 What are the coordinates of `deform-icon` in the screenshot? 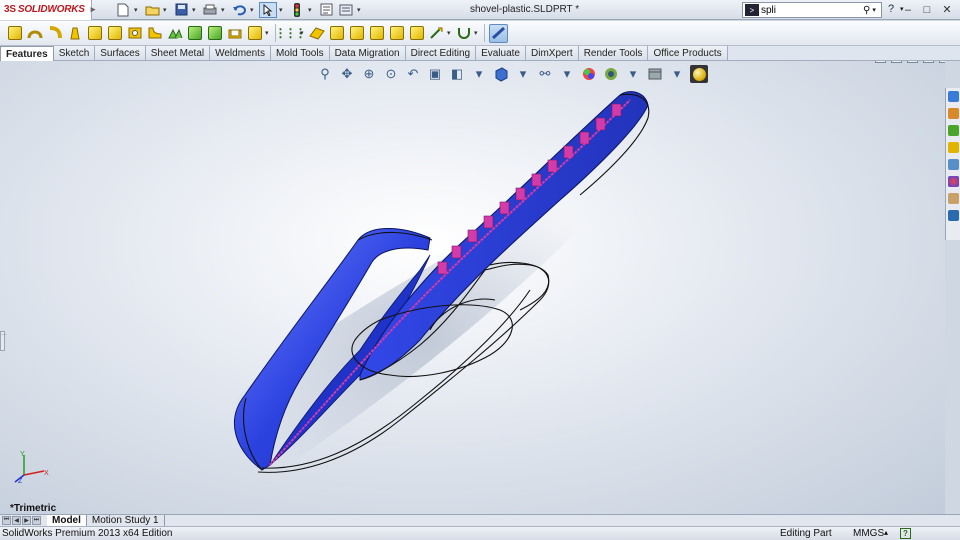 It's located at (376, 33).